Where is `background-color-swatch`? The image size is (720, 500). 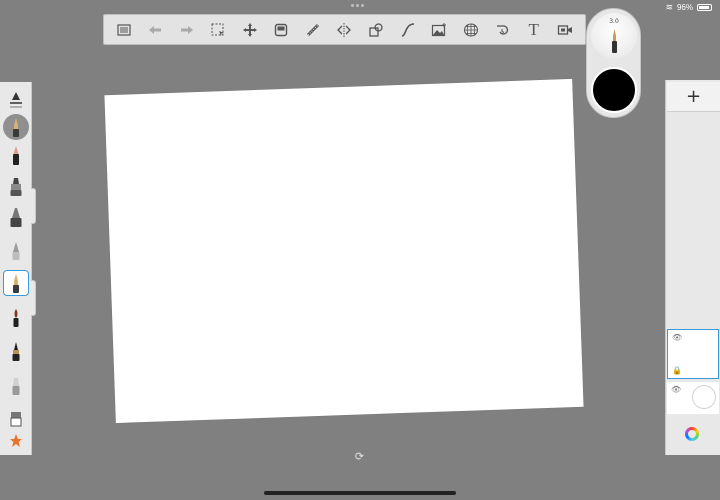 background-color-swatch is located at coordinates (704, 397).